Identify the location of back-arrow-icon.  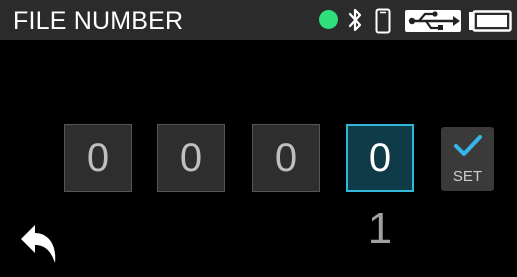
(40, 246).